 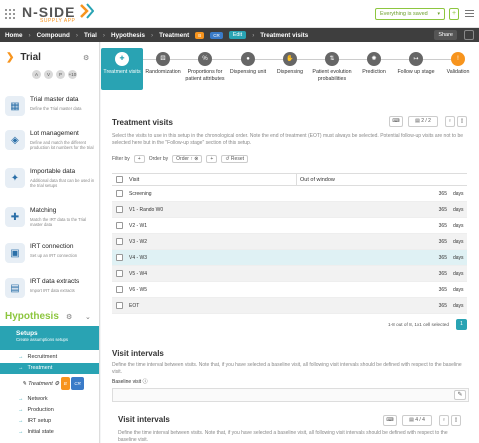 What do you see at coordinates (416, 62) in the screenshot?
I see `step-follow-up: ↦ Follow up stage` at bounding box center [416, 62].